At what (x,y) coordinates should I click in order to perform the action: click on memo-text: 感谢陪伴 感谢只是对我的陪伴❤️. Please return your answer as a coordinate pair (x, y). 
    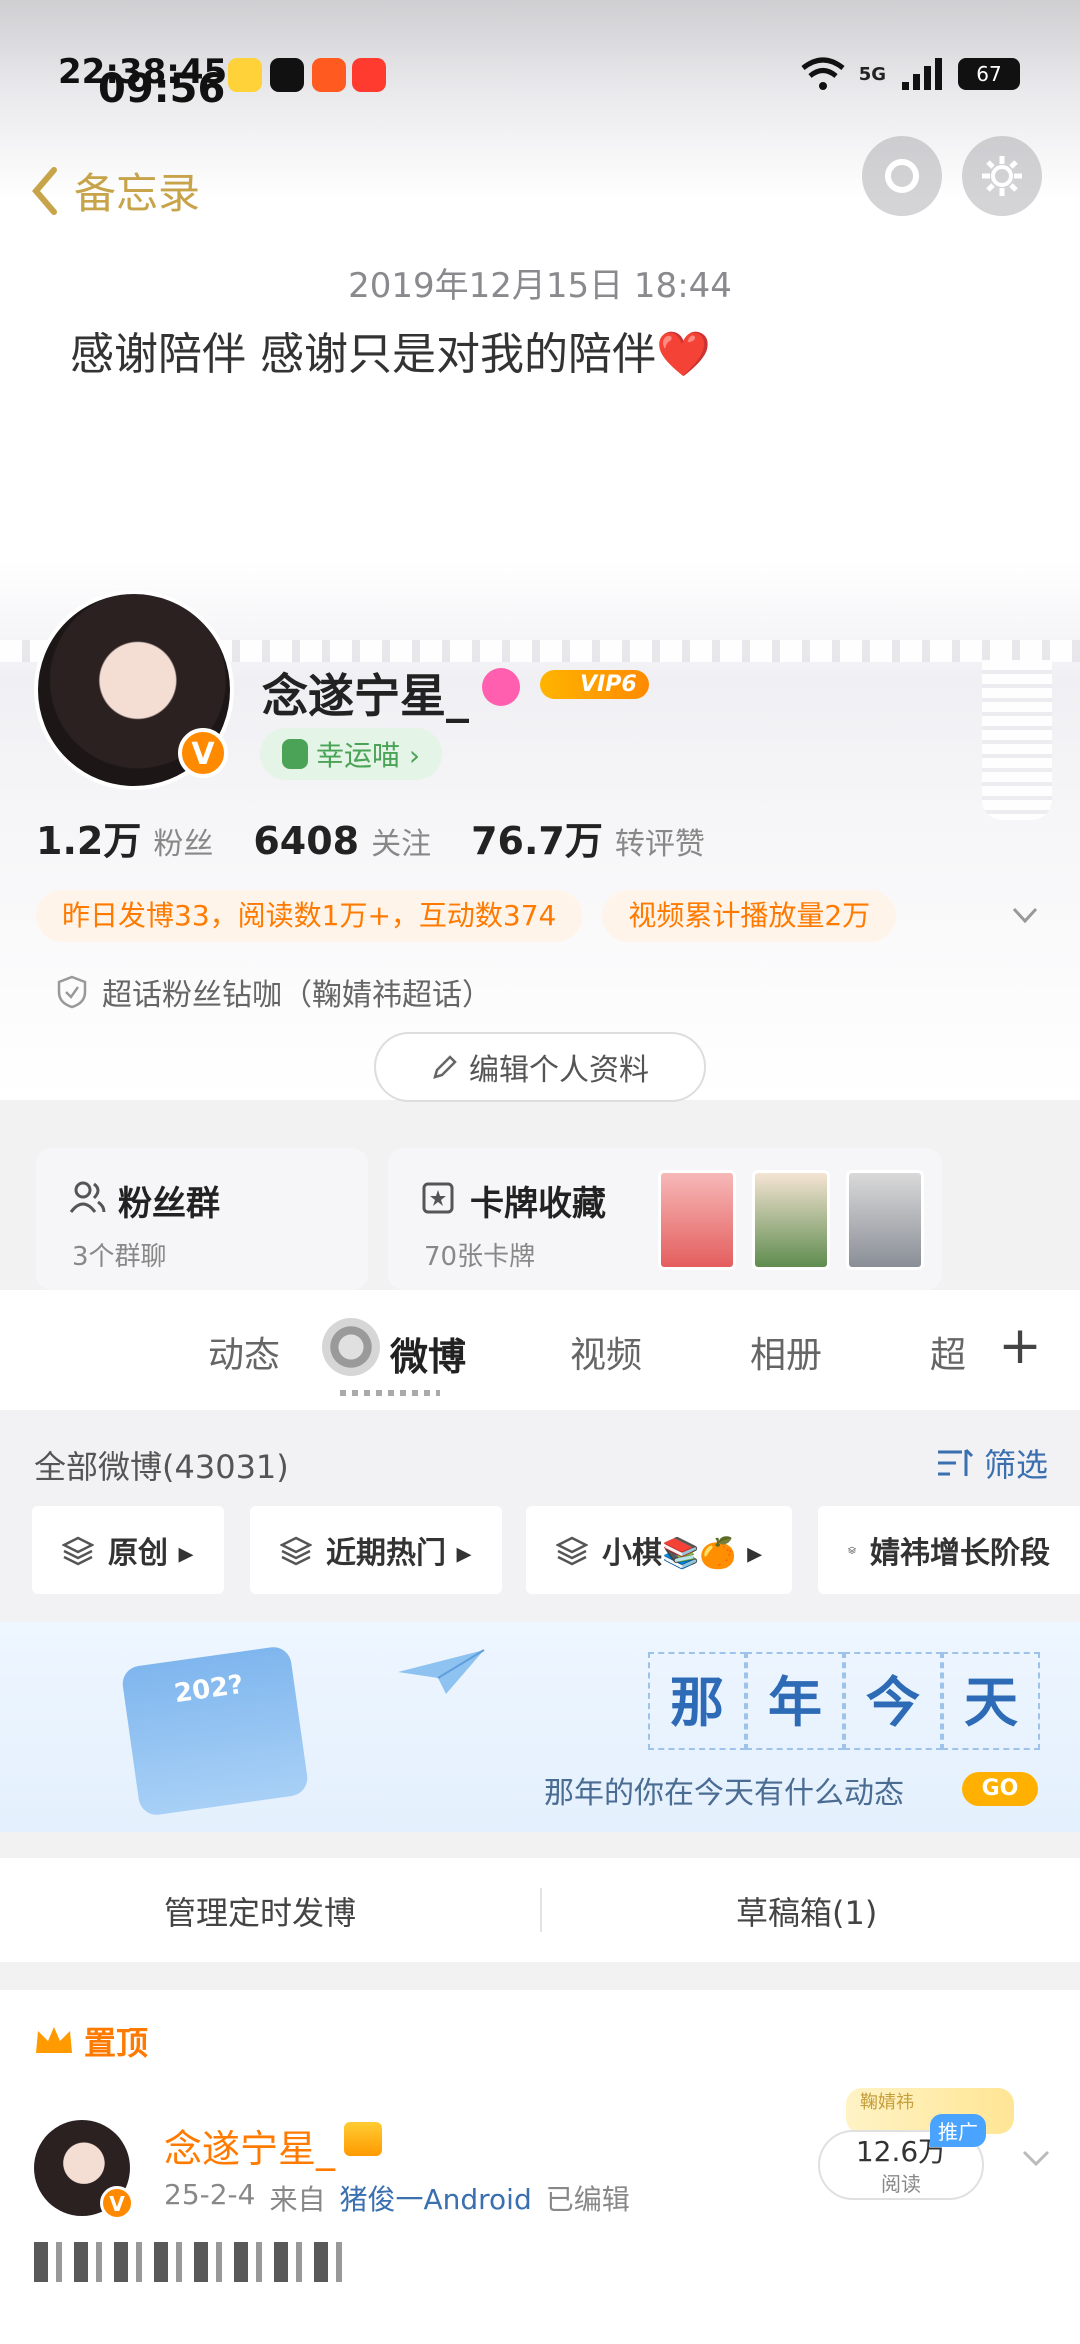
    Looking at the image, I should click on (390, 354).